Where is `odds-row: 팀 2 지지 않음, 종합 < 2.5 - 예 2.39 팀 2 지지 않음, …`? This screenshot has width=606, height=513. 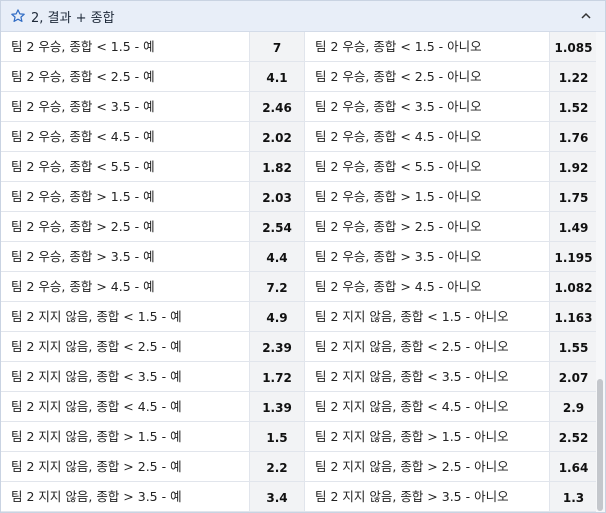
odds-row: 팀 2 지지 않음, 종합 < 2.5 - 예 2.39 팀 2 지지 않음, … is located at coordinates (299, 347).